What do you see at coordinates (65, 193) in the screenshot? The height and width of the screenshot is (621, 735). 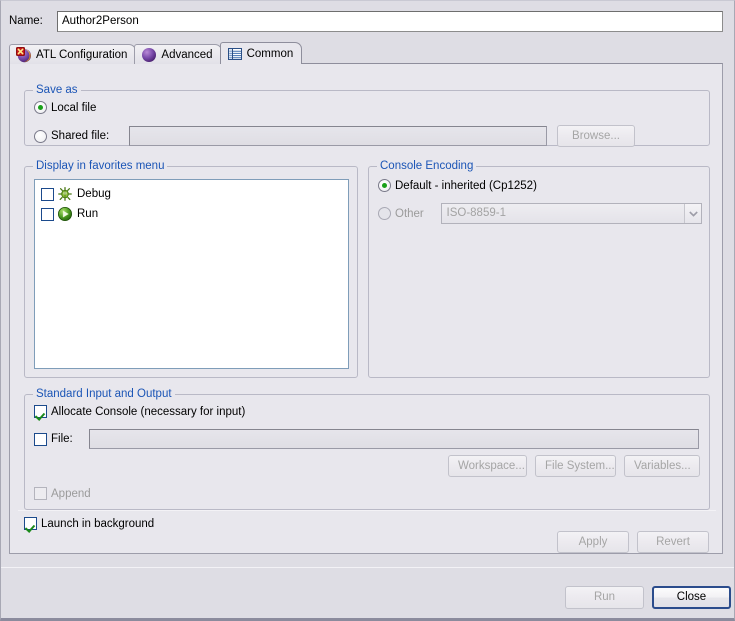 I see `debug-bug-icon` at bounding box center [65, 193].